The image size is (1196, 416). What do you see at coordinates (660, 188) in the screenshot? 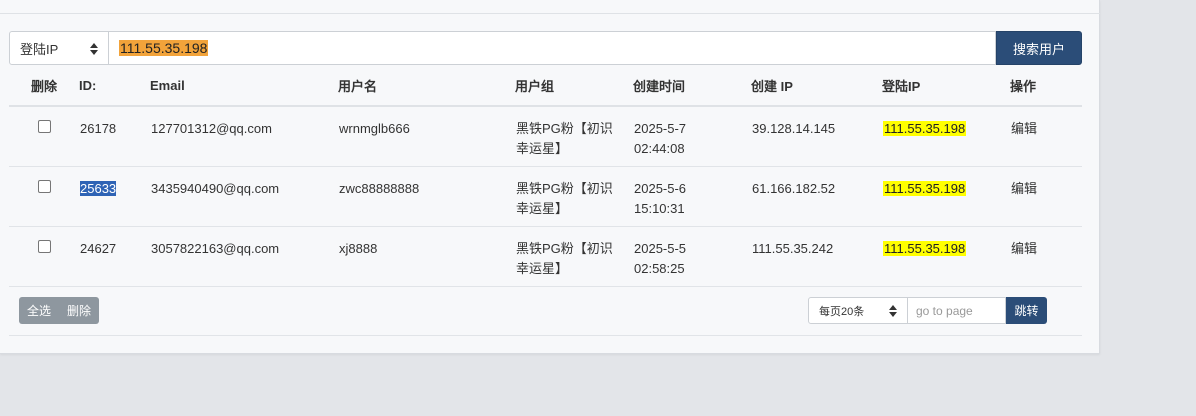
I see `row-created-date: 2025-5-6` at bounding box center [660, 188].